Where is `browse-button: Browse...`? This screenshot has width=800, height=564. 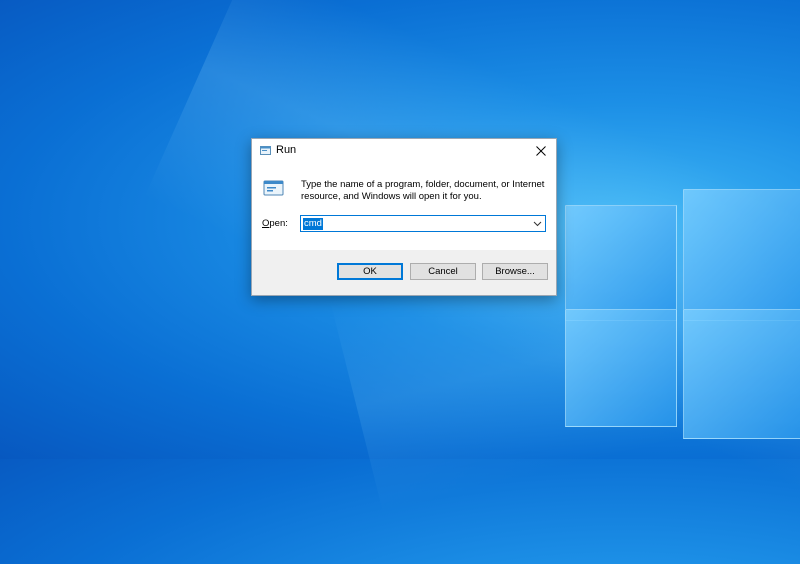 browse-button: Browse... is located at coordinates (515, 271).